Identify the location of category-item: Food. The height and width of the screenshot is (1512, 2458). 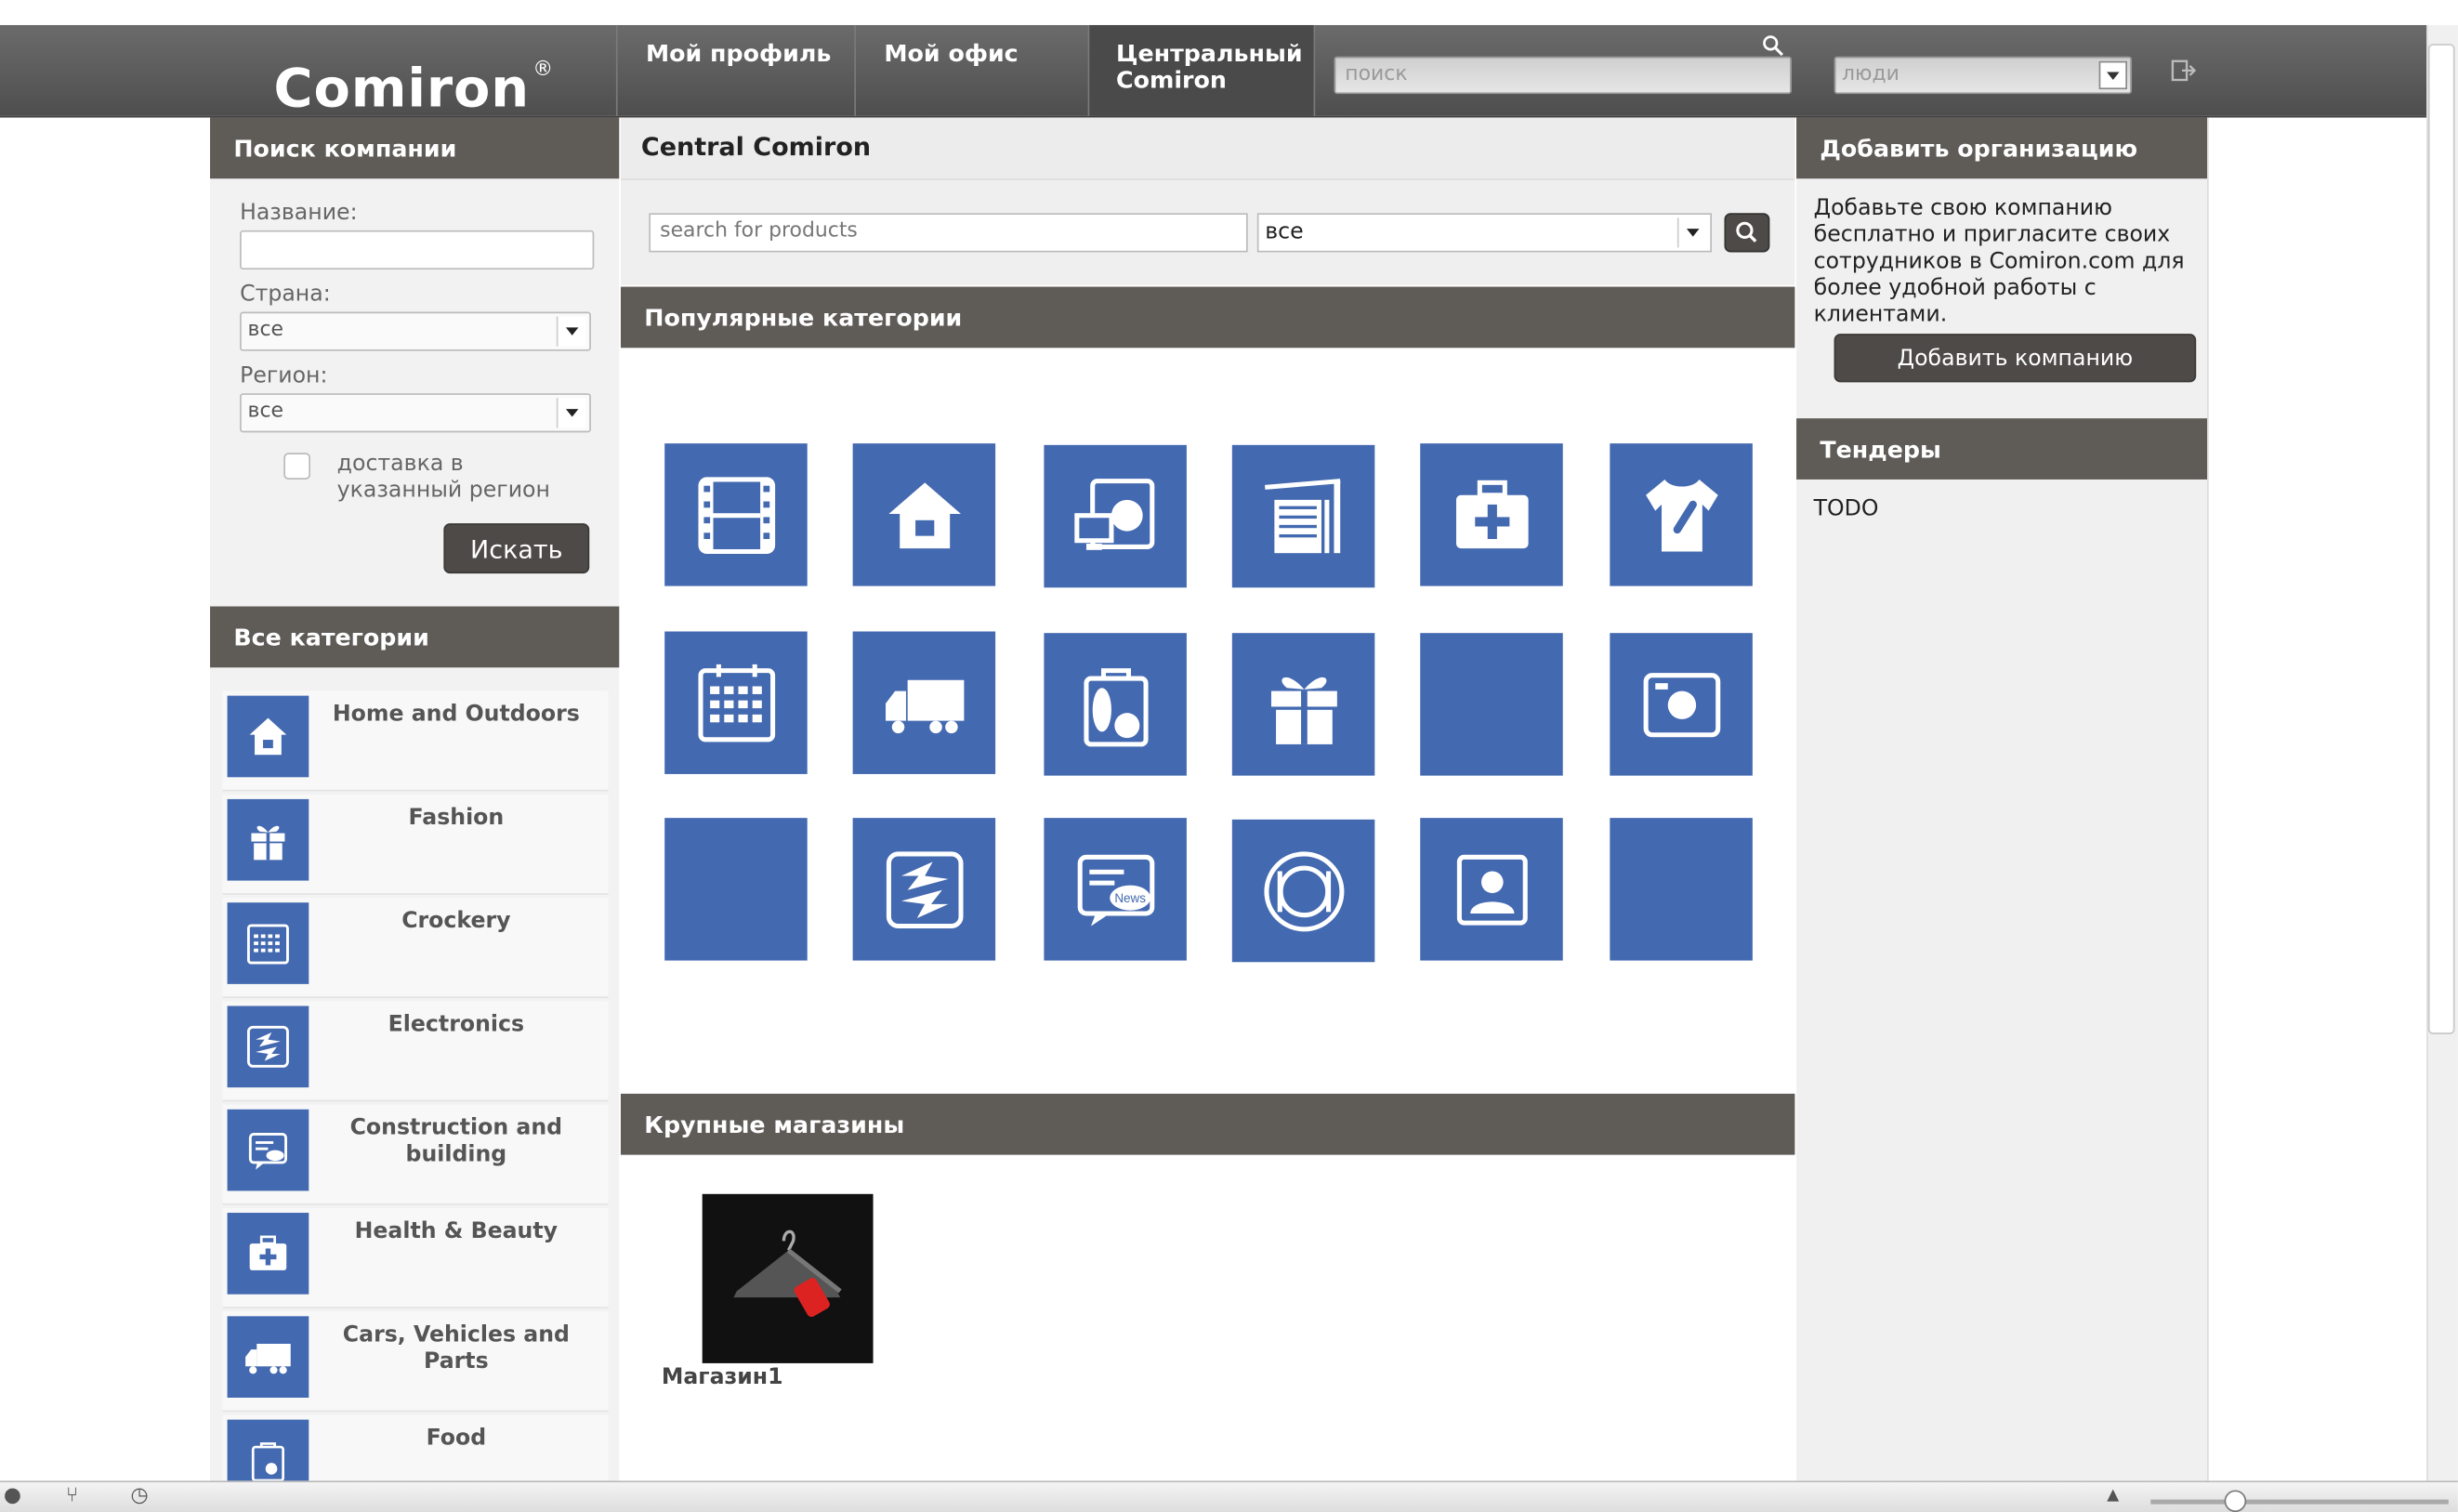
(415, 1449).